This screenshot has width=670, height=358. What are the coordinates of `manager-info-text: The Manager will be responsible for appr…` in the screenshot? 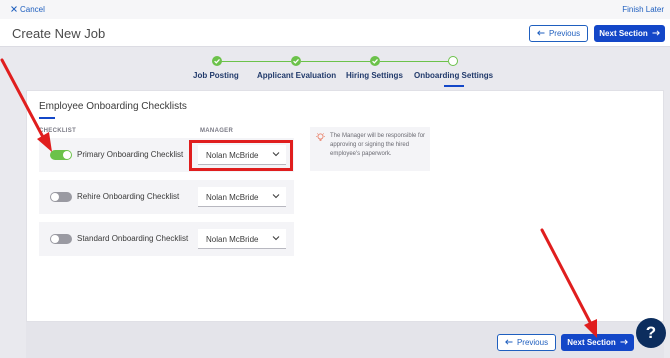 It's located at (378, 145).